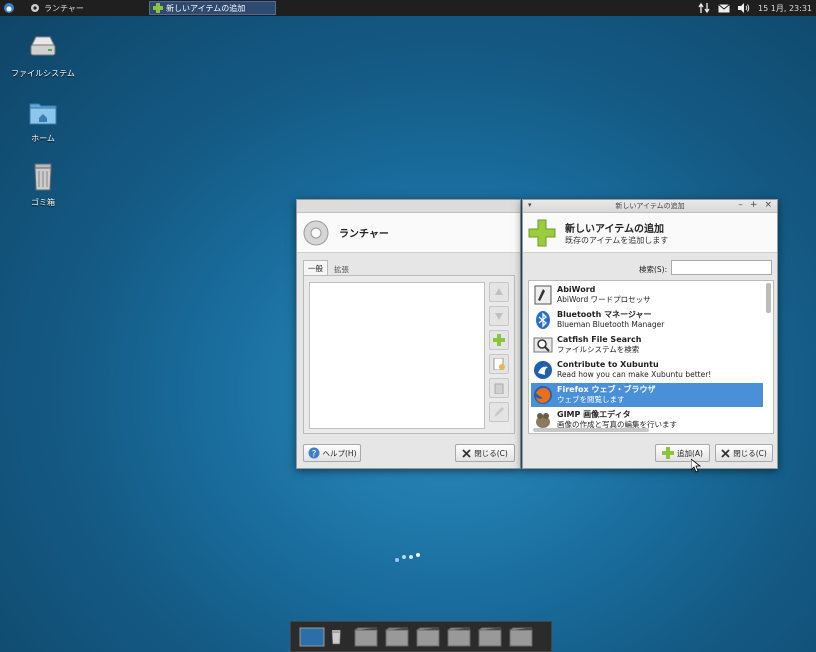 Image resolution: width=816 pixels, height=652 pixels. I want to click on header-subtitle: 既存のアイテムを追加します, so click(617, 240).